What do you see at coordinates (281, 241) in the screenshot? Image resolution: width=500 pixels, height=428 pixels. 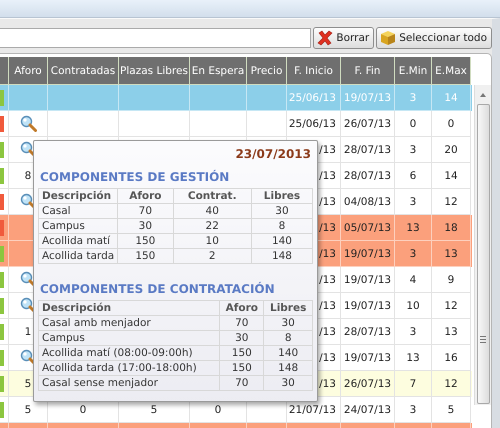 I see `table-cell: 140` at bounding box center [281, 241].